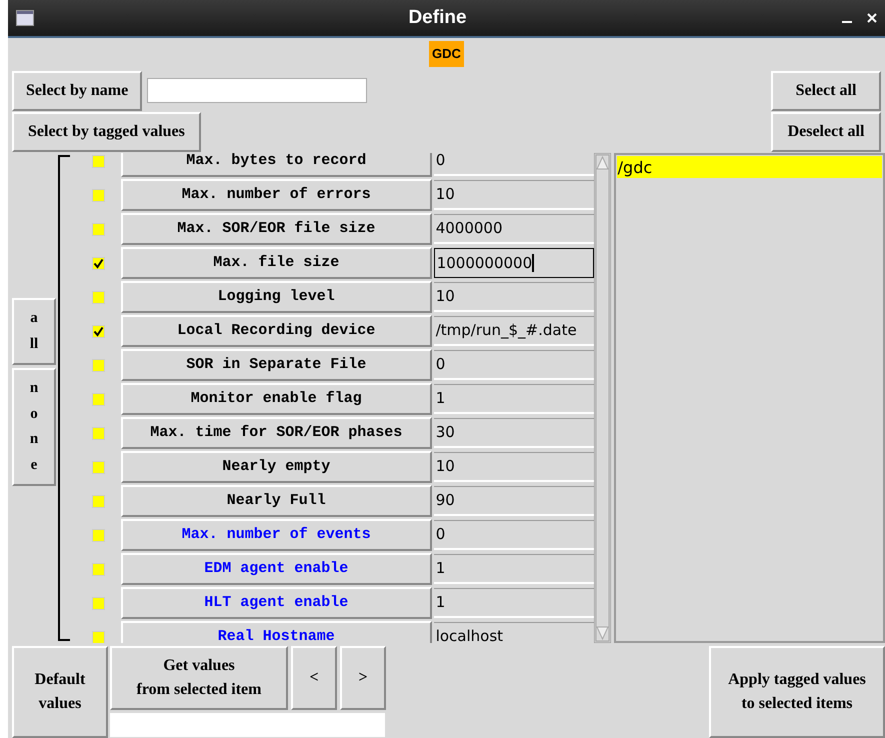 The image size is (885, 738). I want to click on get-values-button: Get values from selected item, so click(199, 678).